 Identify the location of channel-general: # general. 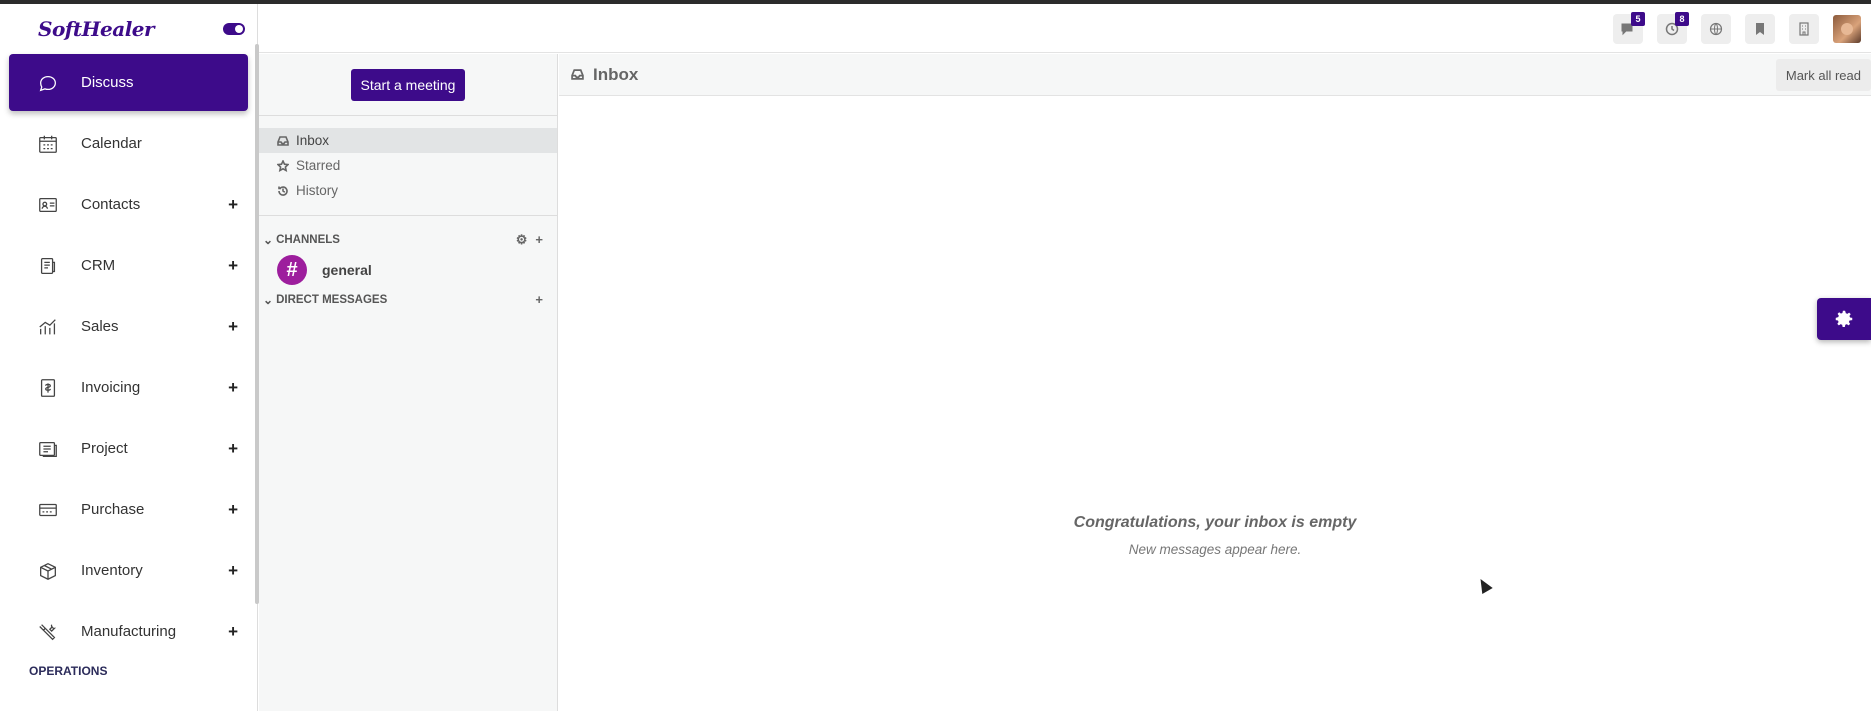
(408, 270).